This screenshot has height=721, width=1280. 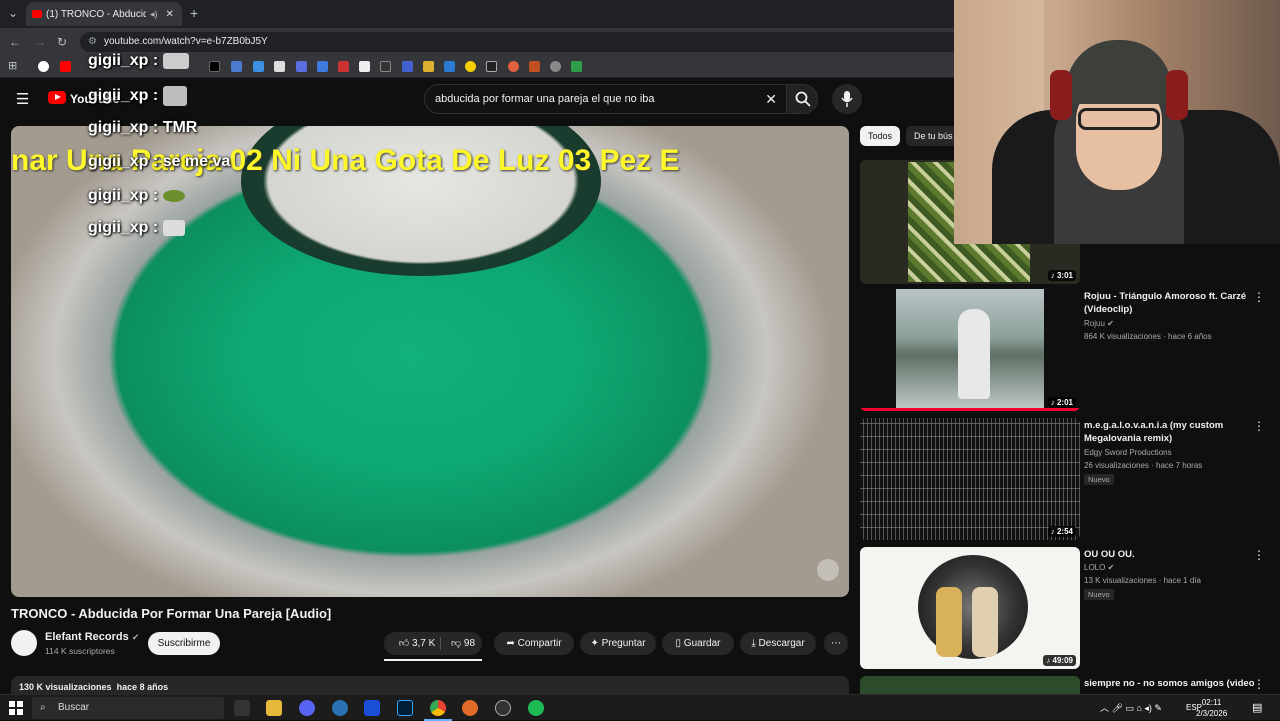 I want to click on clear-search-icon: ✕, so click(x=771, y=99).